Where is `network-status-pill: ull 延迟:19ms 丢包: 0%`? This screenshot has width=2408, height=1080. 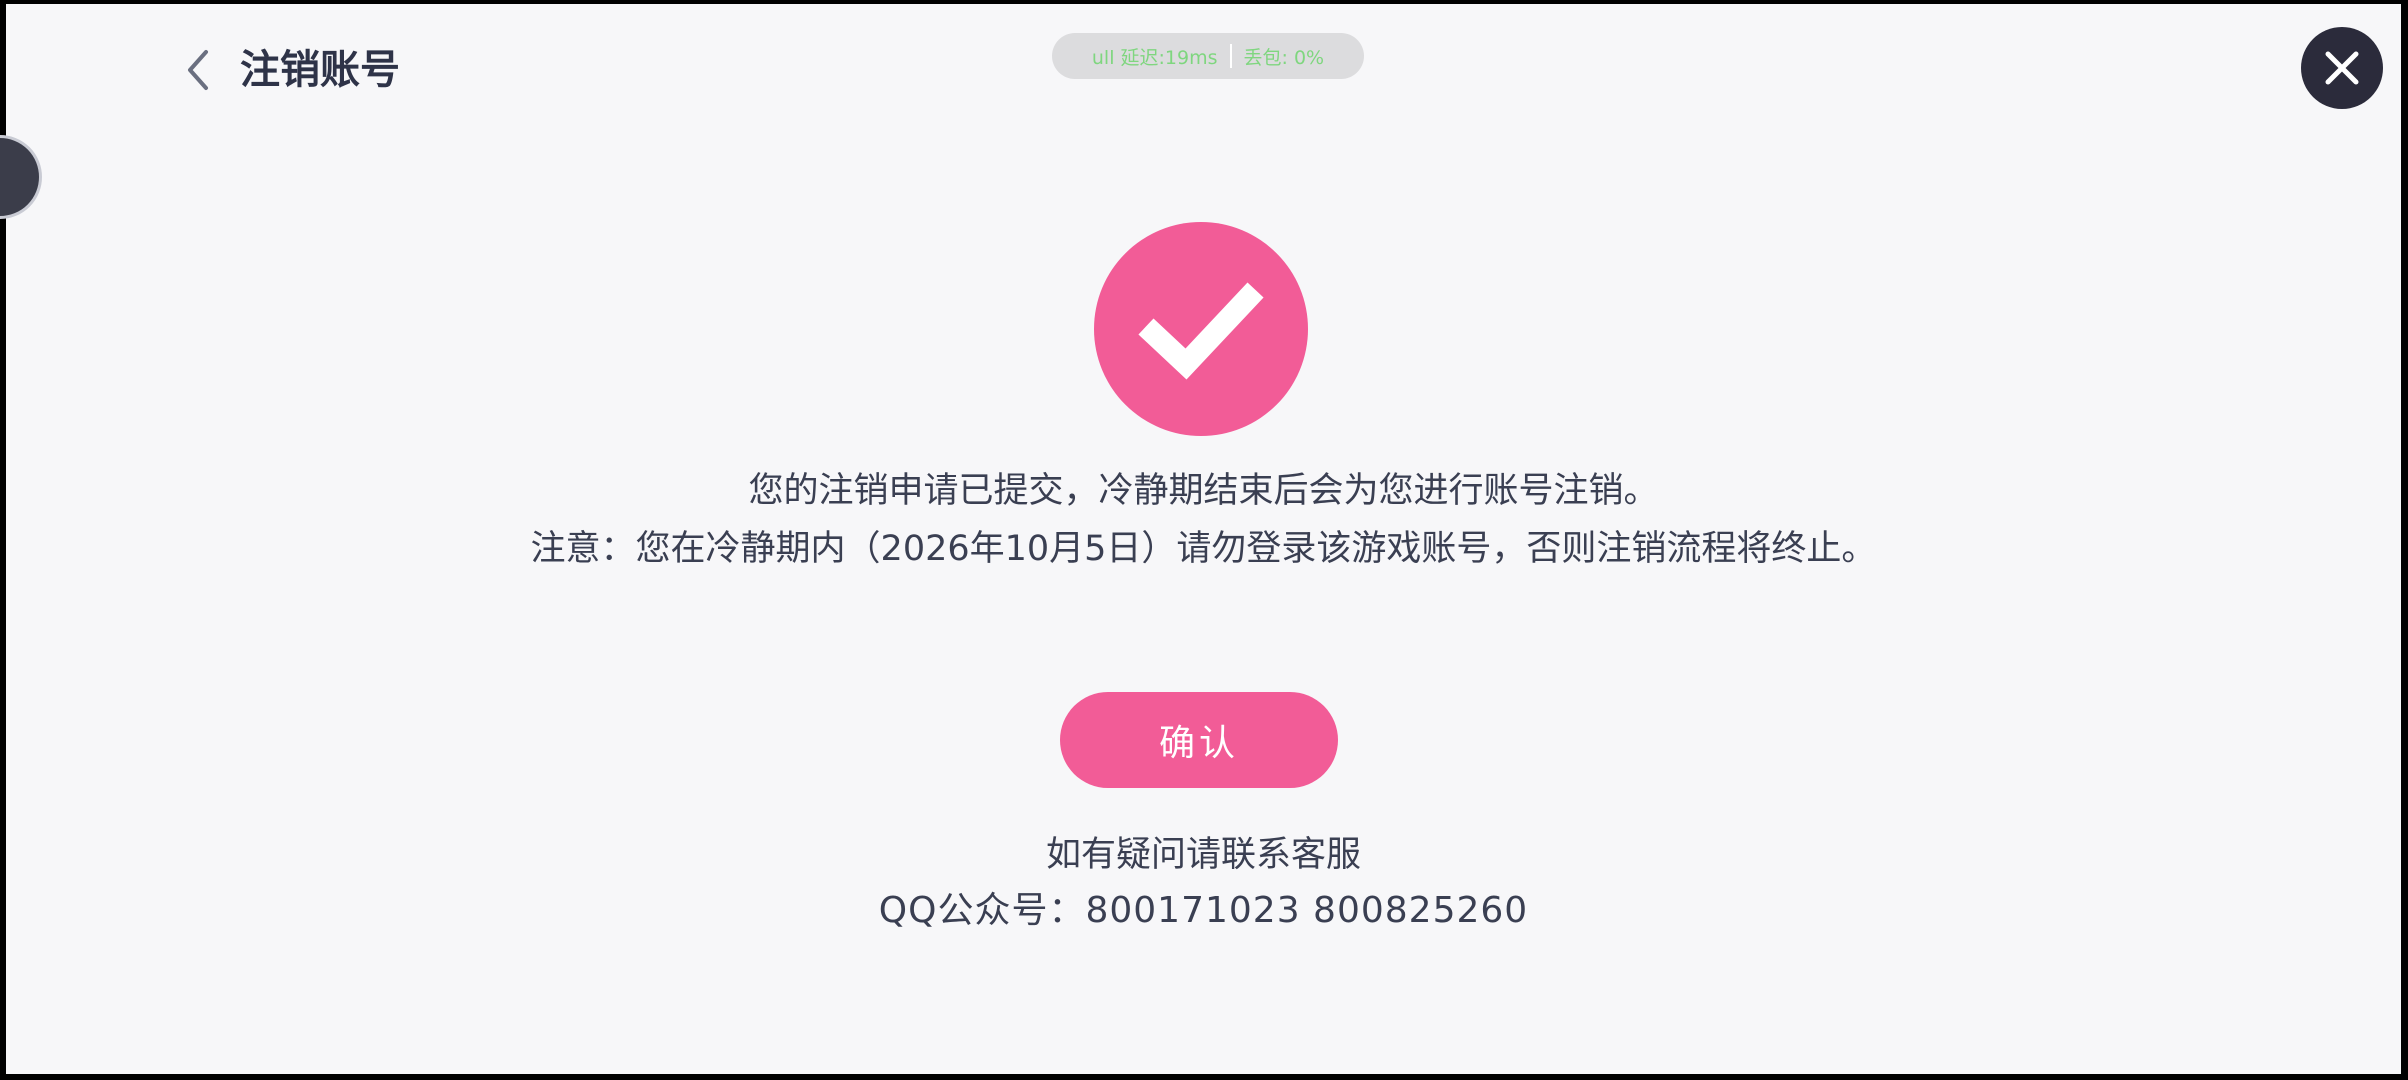
network-status-pill: ull 延迟:19ms 丢包: 0% is located at coordinates (1208, 56).